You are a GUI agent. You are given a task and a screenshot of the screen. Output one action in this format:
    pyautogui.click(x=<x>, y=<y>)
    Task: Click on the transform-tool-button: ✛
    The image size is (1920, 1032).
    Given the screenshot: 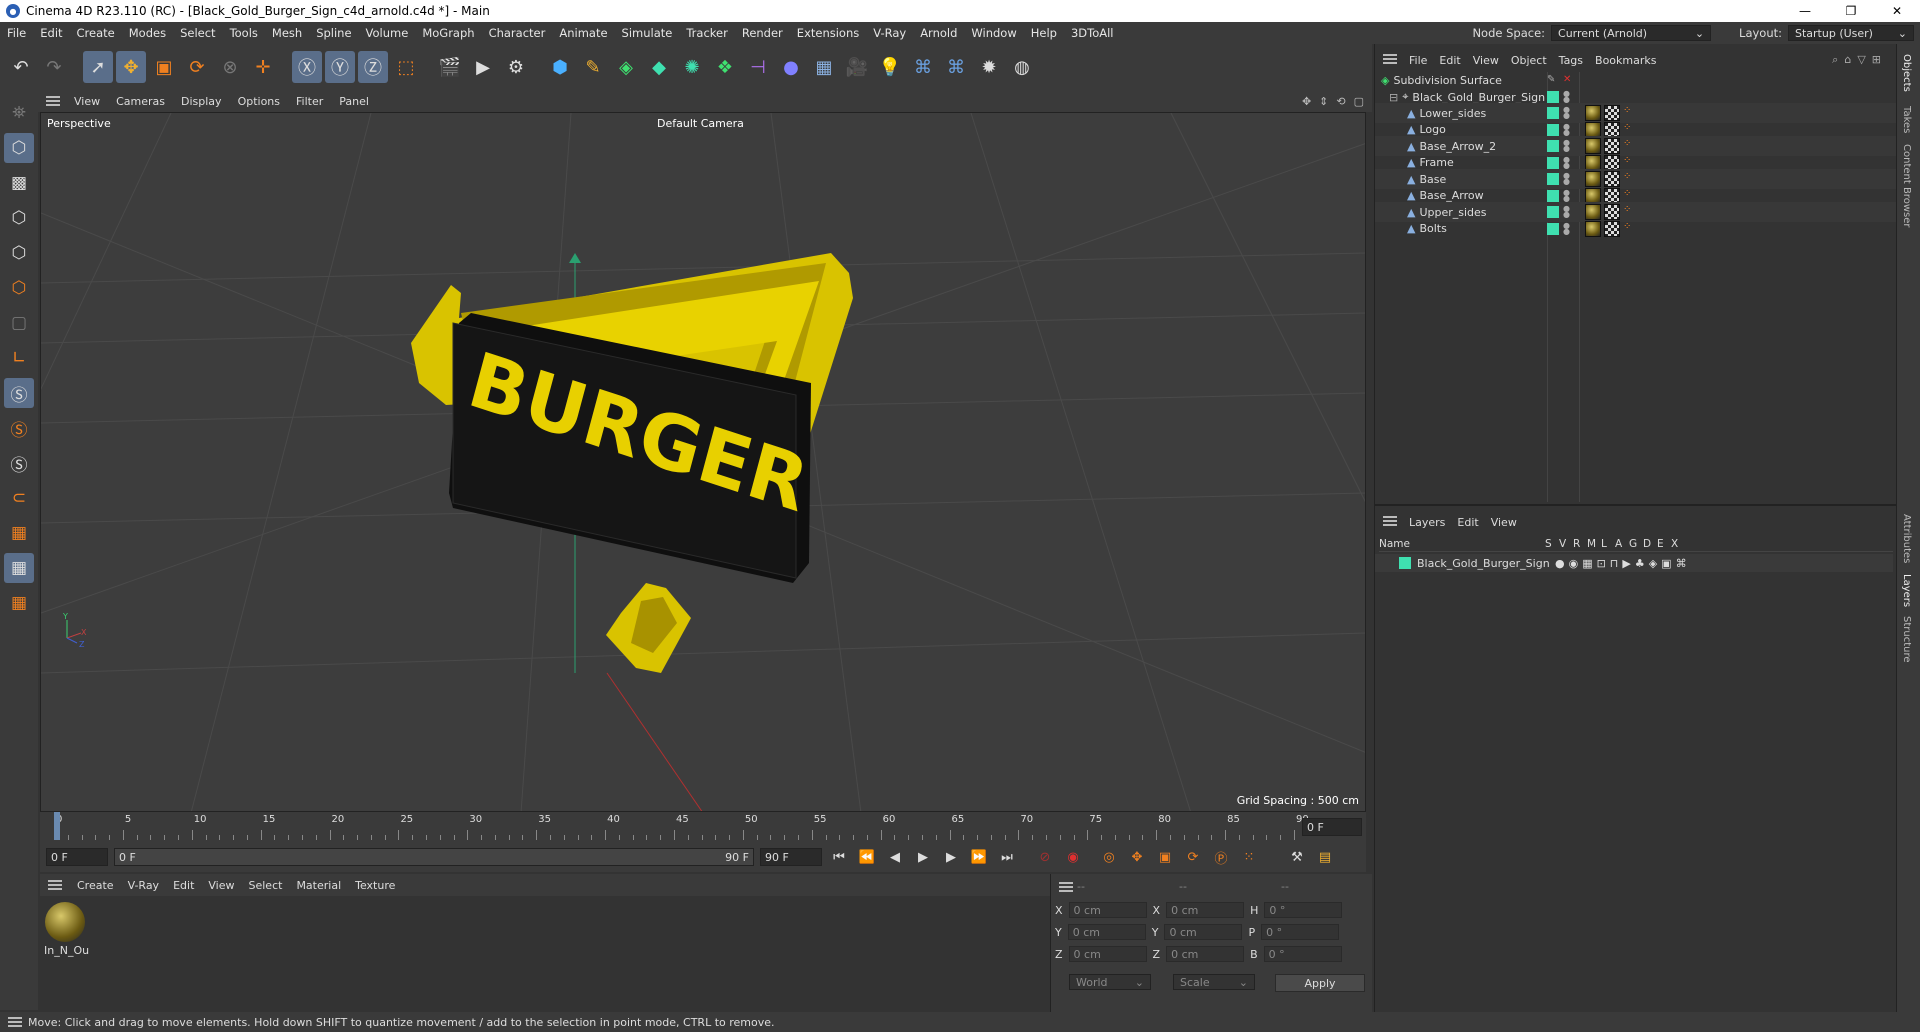 What is the action you would take?
    pyautogui.click(x=263, y=67)
    